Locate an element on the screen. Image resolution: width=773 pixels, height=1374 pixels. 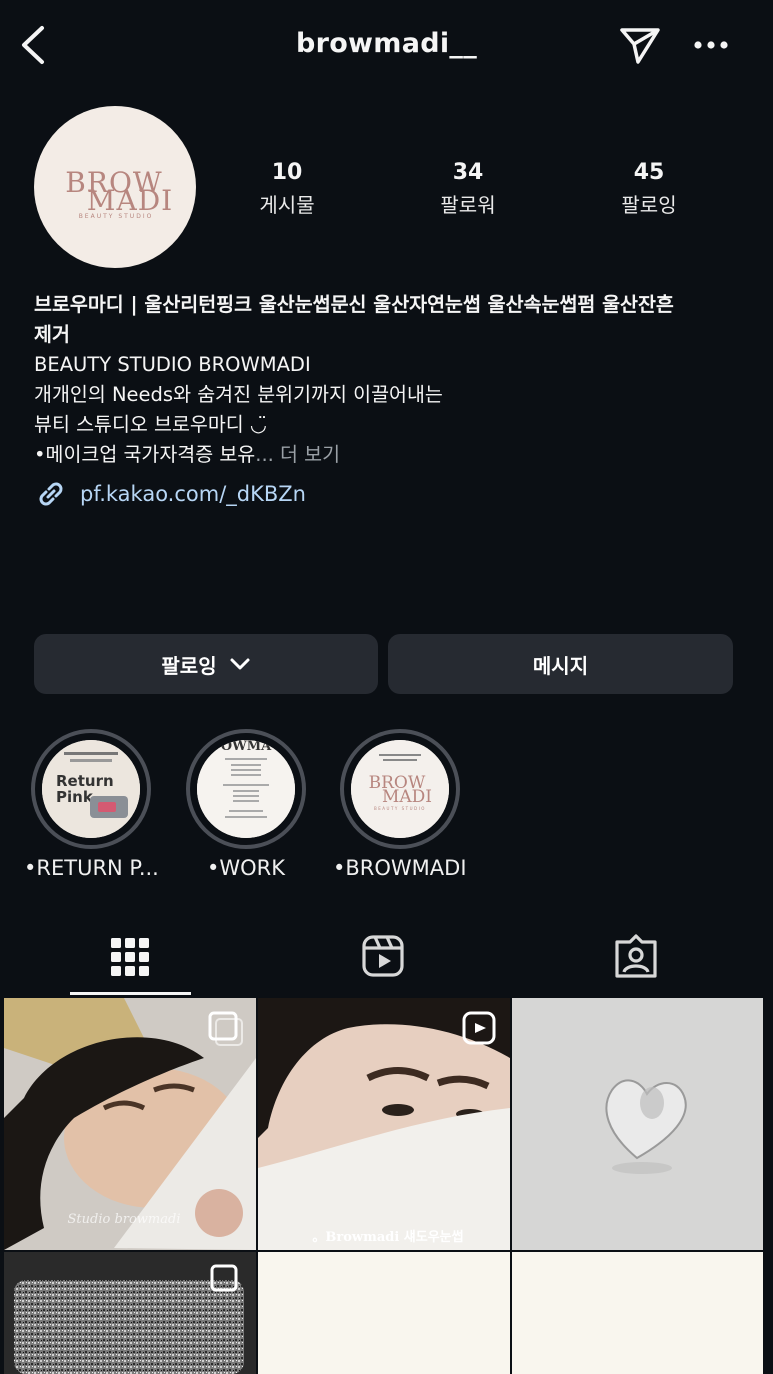
message-button-label: 메시지 is located at coordinates (560, 665).